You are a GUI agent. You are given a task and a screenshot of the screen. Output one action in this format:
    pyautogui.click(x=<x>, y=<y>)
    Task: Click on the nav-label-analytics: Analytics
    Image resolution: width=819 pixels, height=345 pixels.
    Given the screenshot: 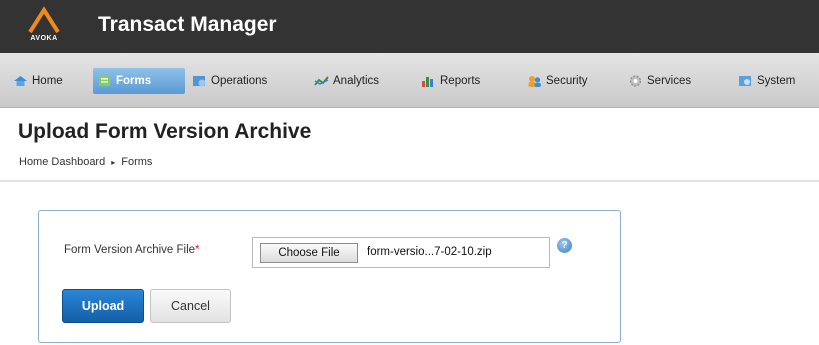 What is the action you would take?
    pyautogui.click(x=356, y=81)
    